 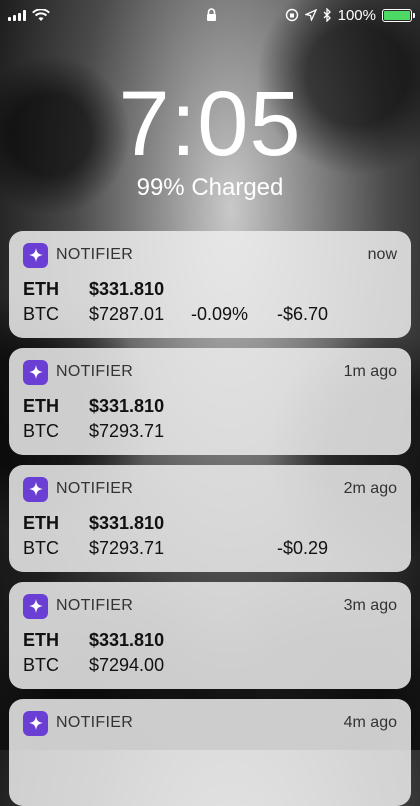 I want to click on notification-time: 4m ago, so click(x=370, y=722).